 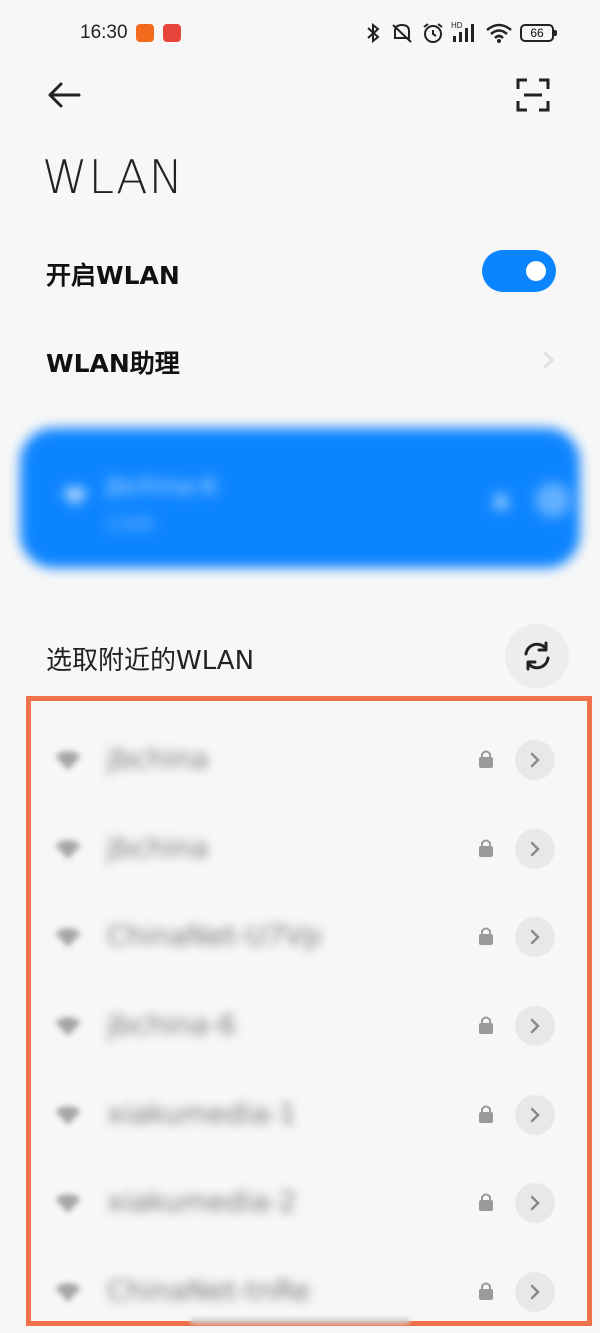 What do you see at coordinates (300, 1321) in the screenshot?
I see `home-indicator` at bounding box center [300, 1321].